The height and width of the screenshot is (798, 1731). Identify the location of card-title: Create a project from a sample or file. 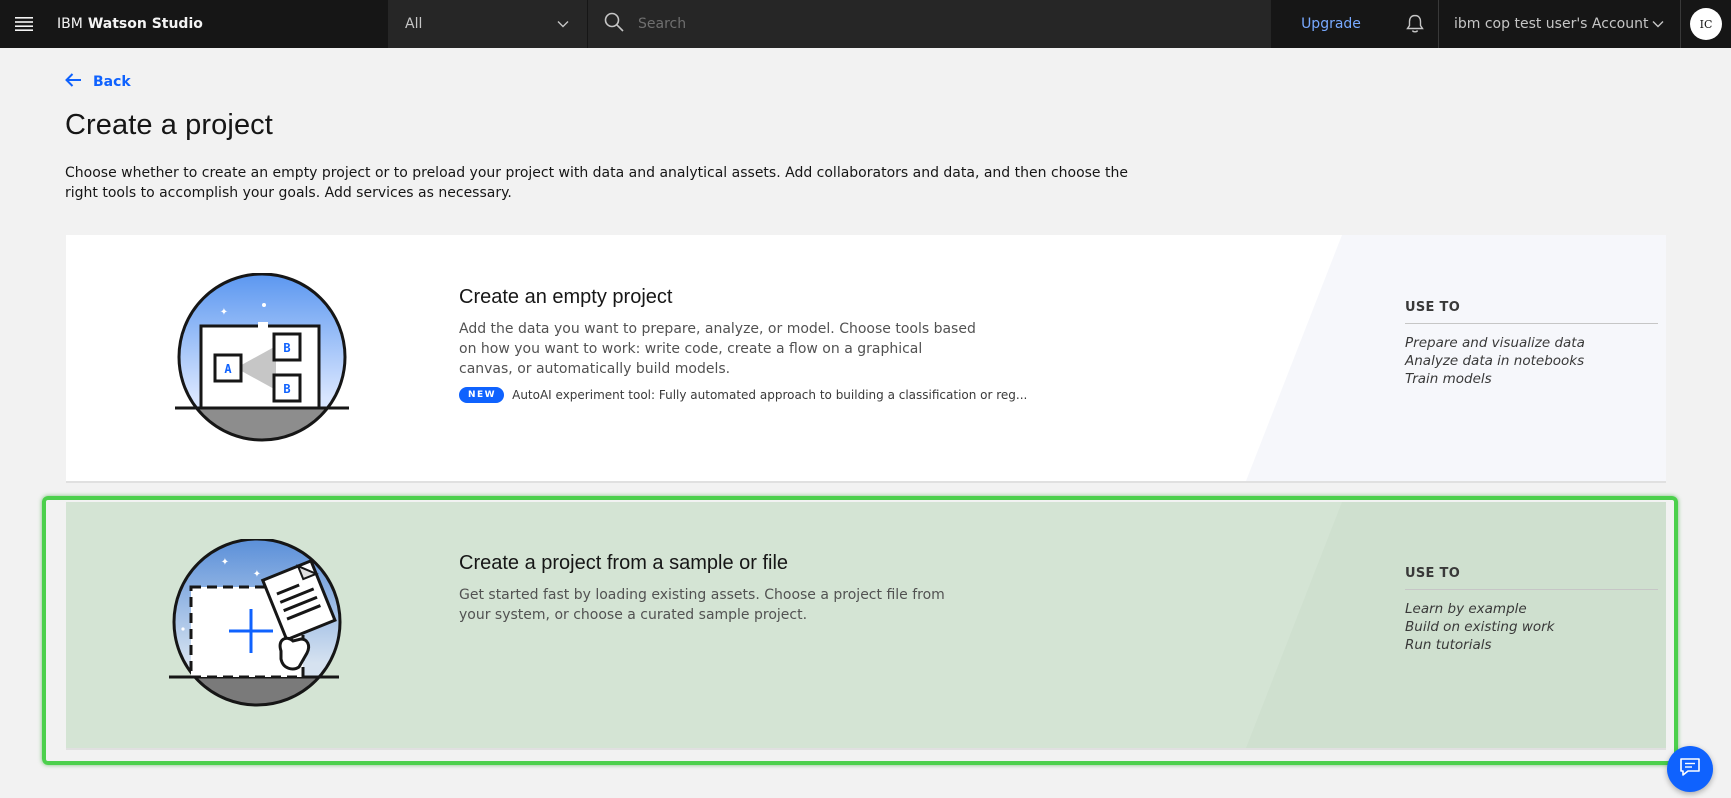
(624, 563).